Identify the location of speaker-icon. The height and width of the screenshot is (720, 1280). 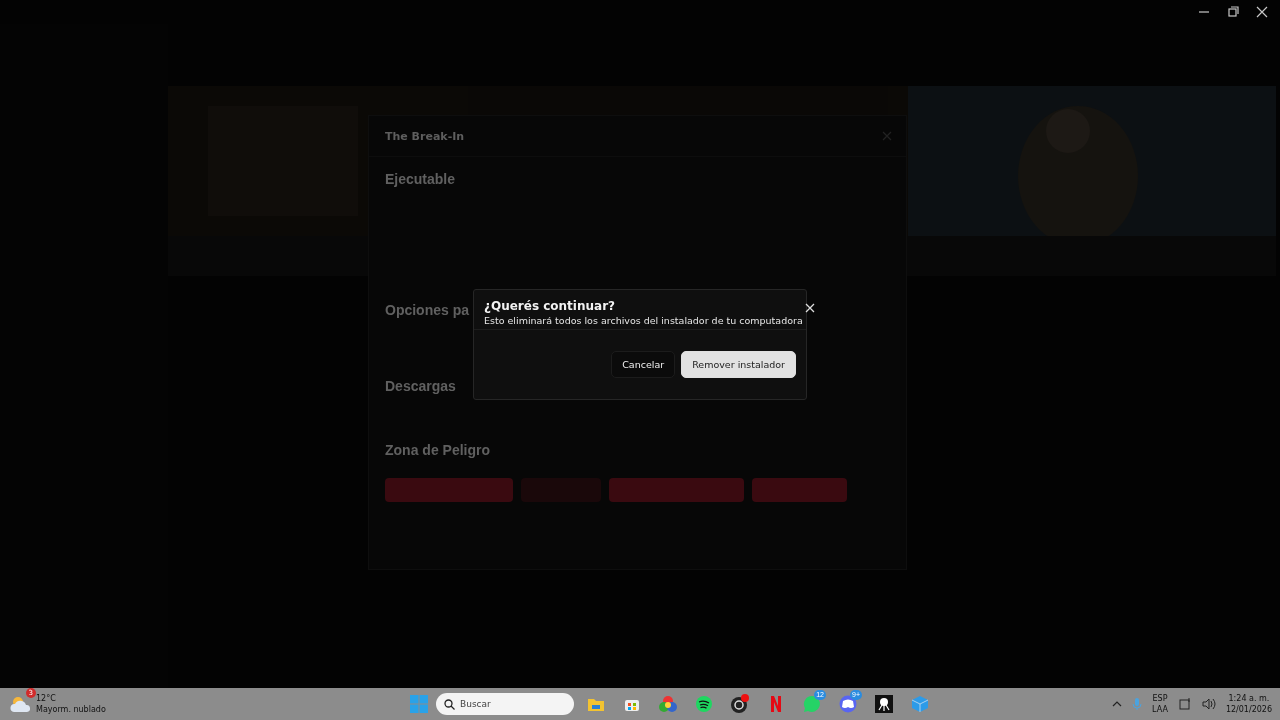
(1208, 704).